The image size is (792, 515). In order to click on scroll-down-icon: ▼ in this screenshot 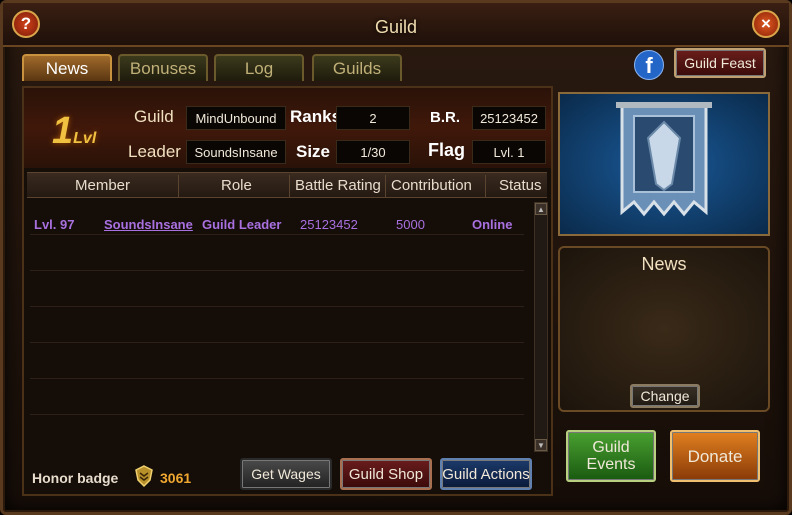, I will do `click(541, 445)`.